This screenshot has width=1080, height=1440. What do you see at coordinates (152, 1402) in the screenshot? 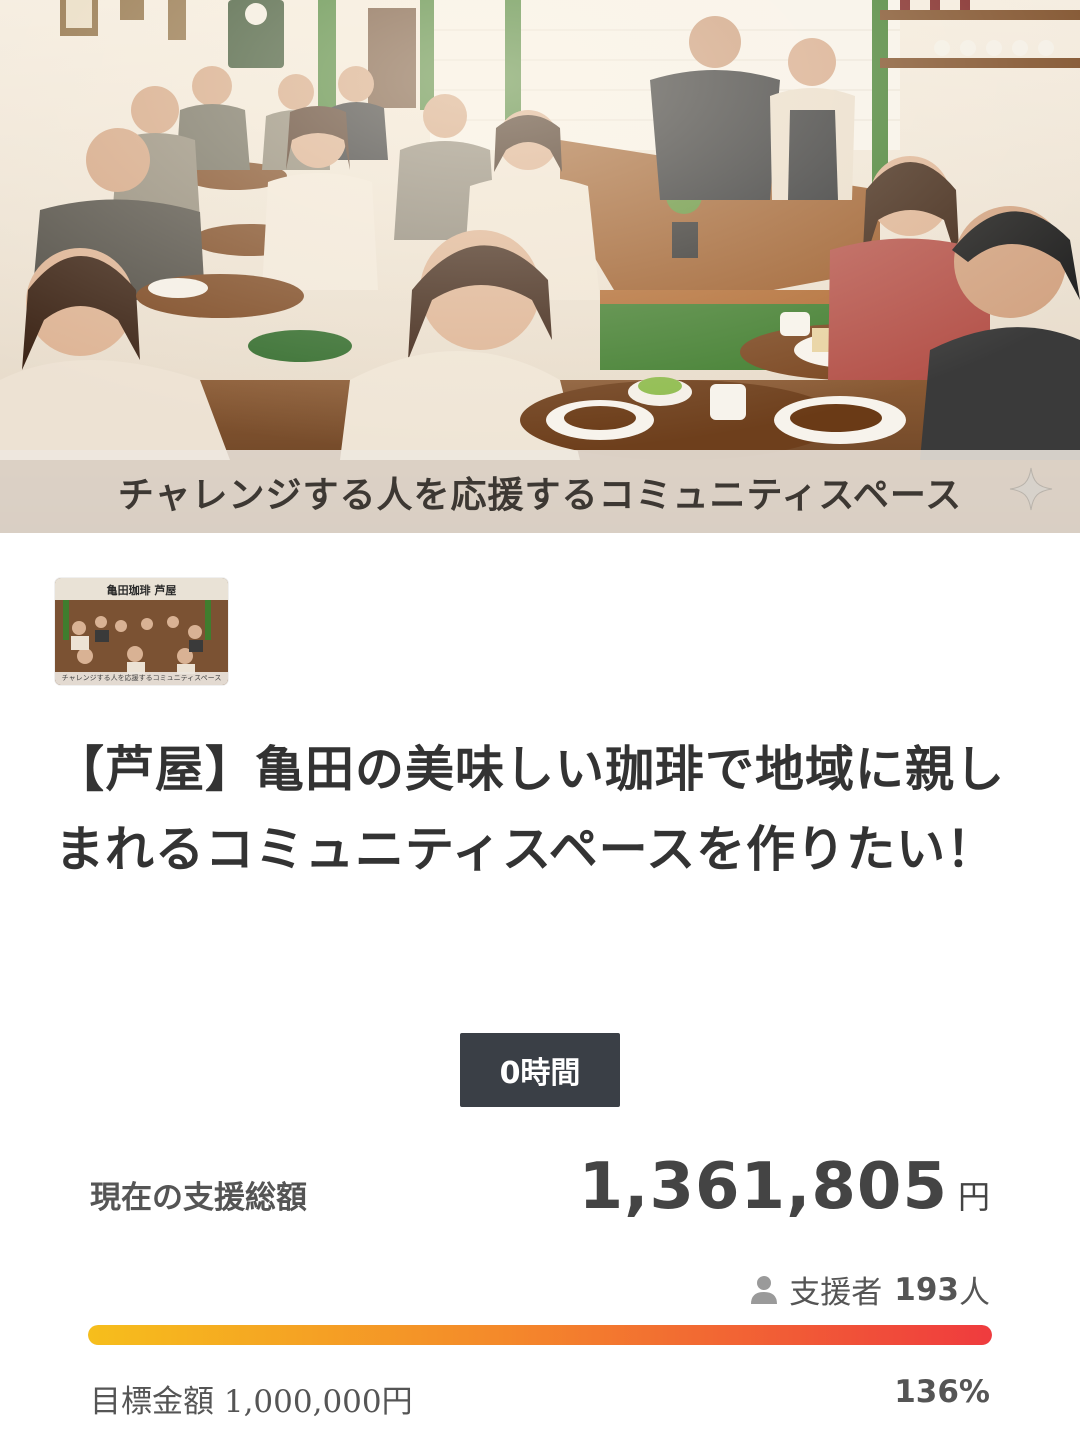
I see `goal-label: 目標金額` at bounding box center [152, 1402].